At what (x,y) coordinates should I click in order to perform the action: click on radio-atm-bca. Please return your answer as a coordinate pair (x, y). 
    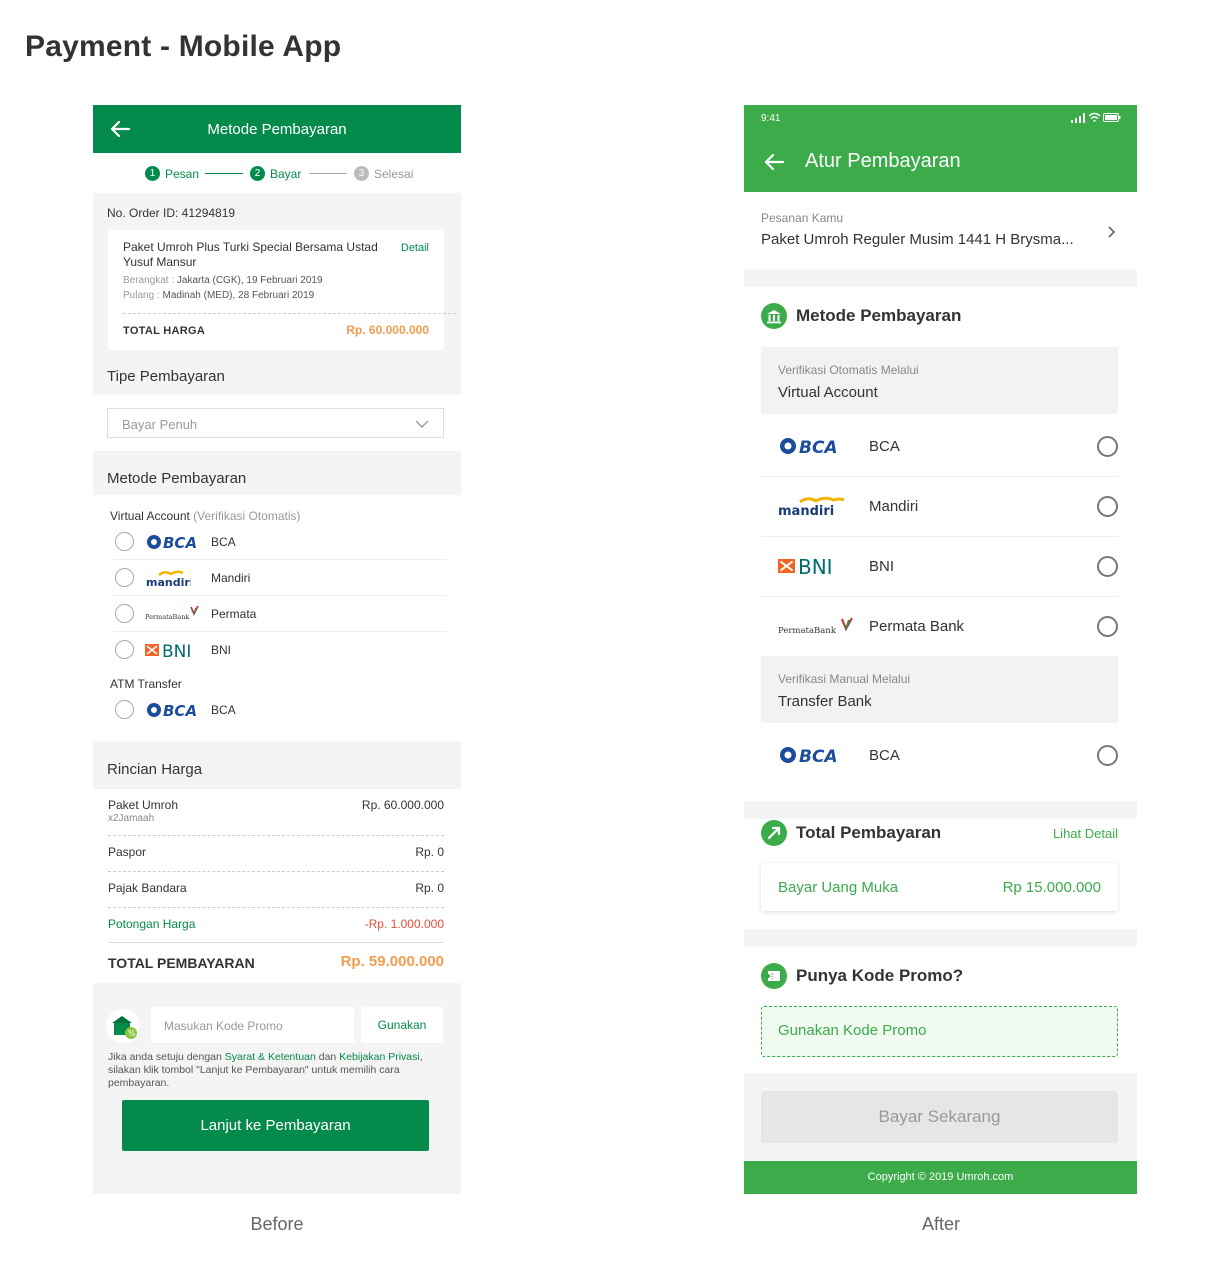
    Looking at the image, I should click on (124, 709).